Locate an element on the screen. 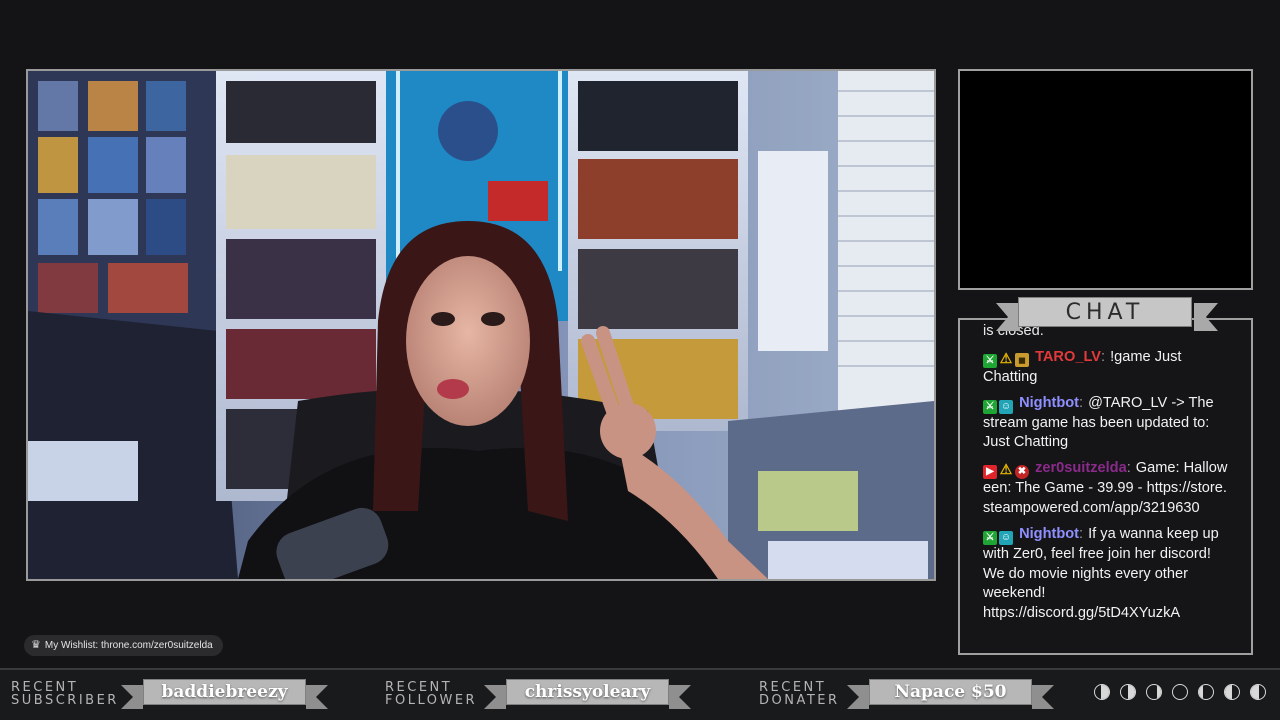 The image size is (1280, 720). wishlist-pill: ♛ My Wishlist: throne.com/zer0suitzelda is located at coordinates (123, 645).